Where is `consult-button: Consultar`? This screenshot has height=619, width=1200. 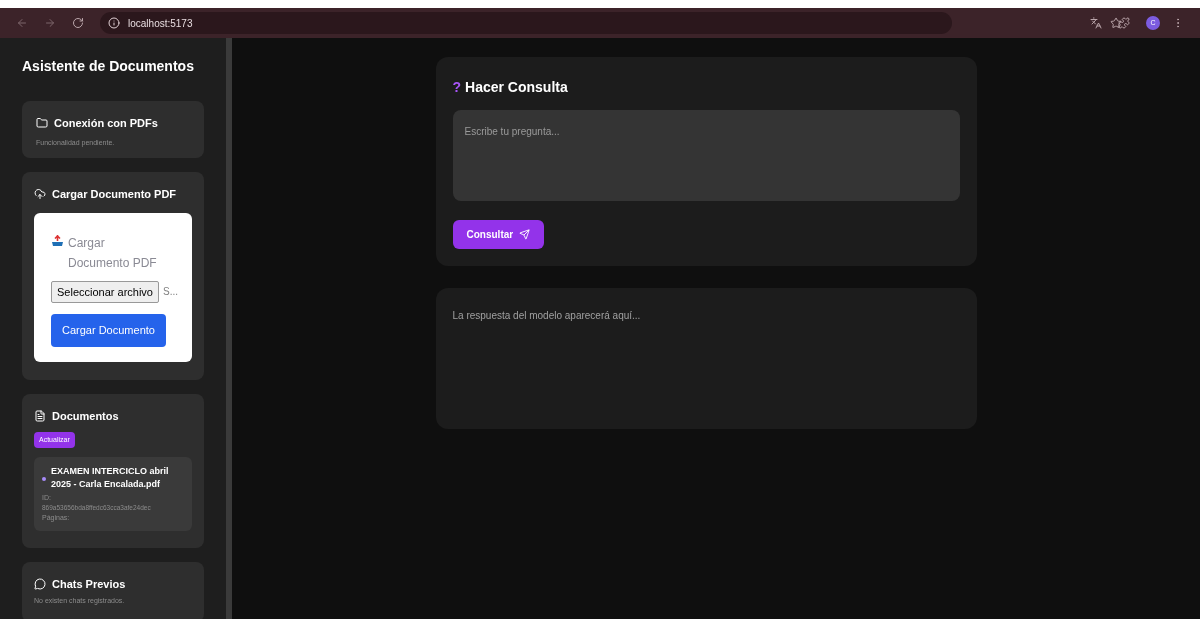 consult-button: Consultar is located at coordinates (498, 234).